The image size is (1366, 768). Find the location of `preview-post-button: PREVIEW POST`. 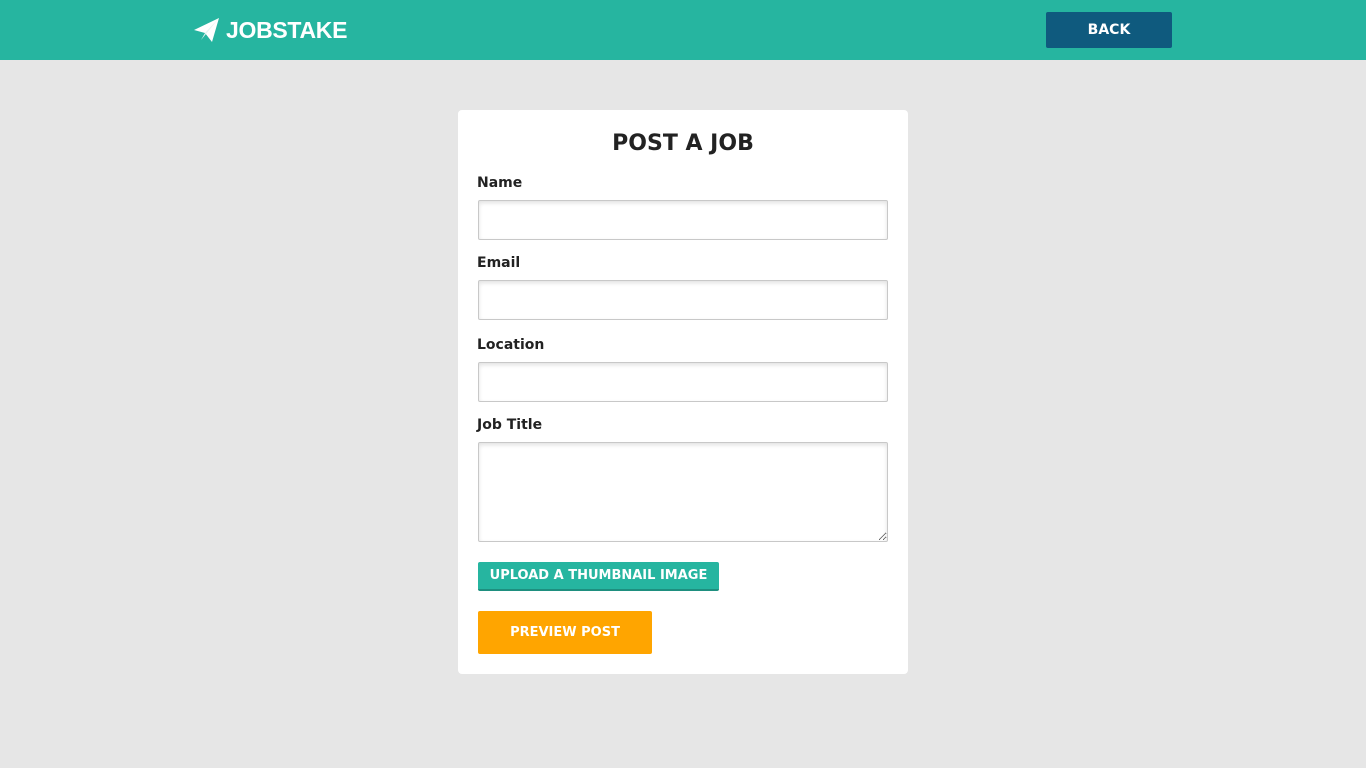

preview-post-button: PREVIEW POST is located at coordinates (565, 632).